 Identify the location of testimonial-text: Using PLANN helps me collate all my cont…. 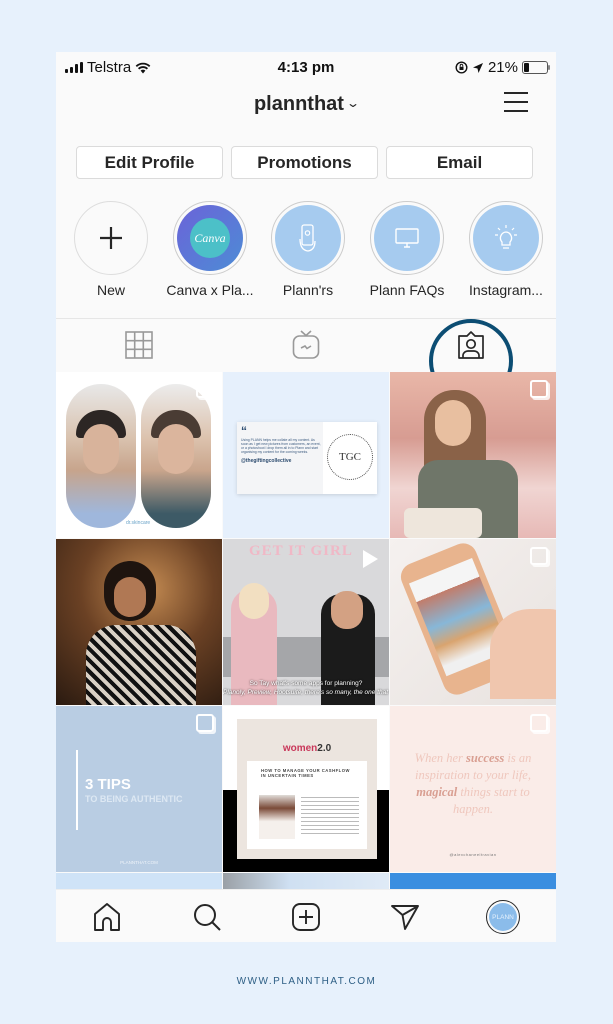
(281, 446).